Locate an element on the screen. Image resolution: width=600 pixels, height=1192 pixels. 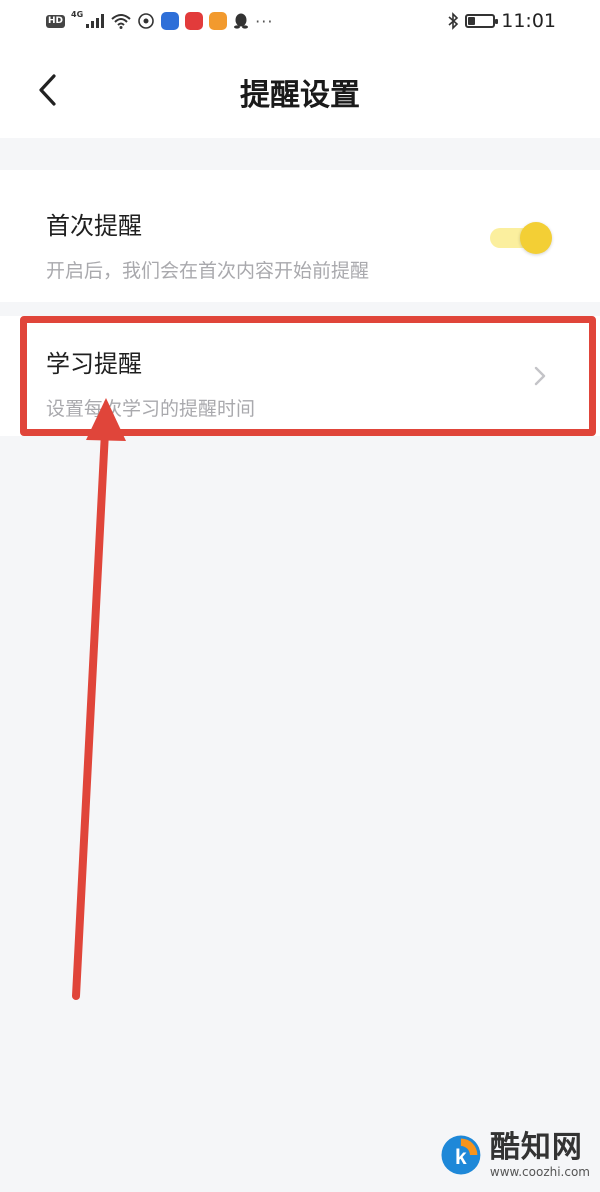
more-notifications-icon: ··· is located at coordinates (264, 21).